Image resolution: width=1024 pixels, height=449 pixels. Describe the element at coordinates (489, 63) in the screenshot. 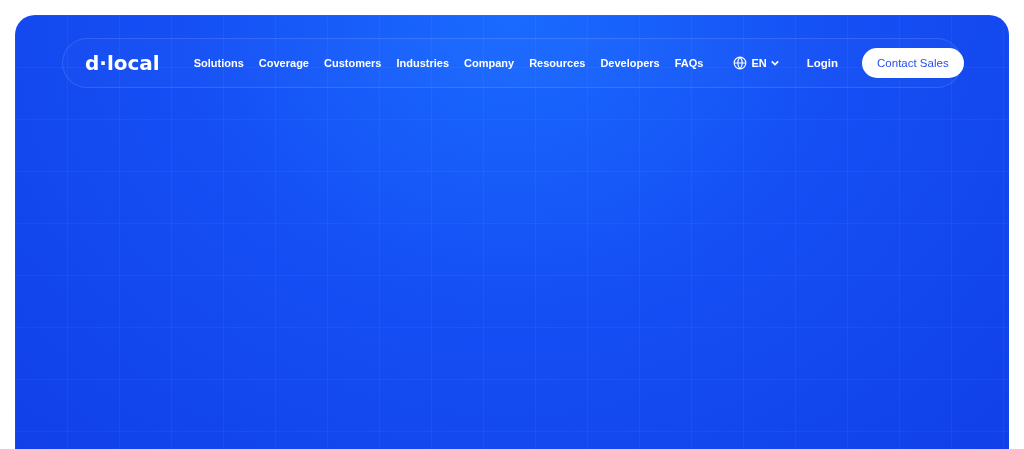

I see `nav-link: Company` at that location.